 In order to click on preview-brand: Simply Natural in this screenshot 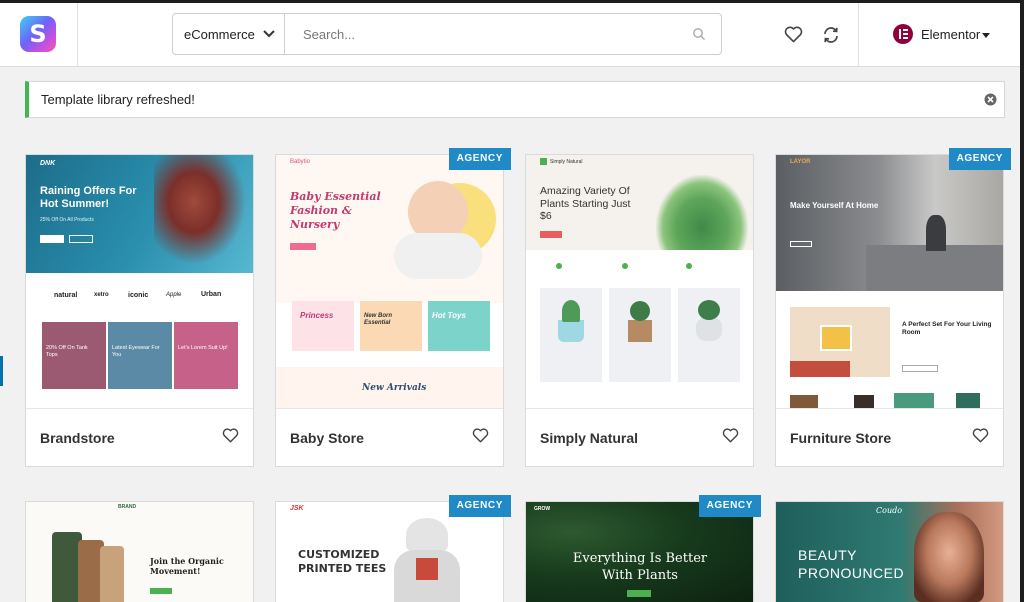, I will do `click(566, 162)`.